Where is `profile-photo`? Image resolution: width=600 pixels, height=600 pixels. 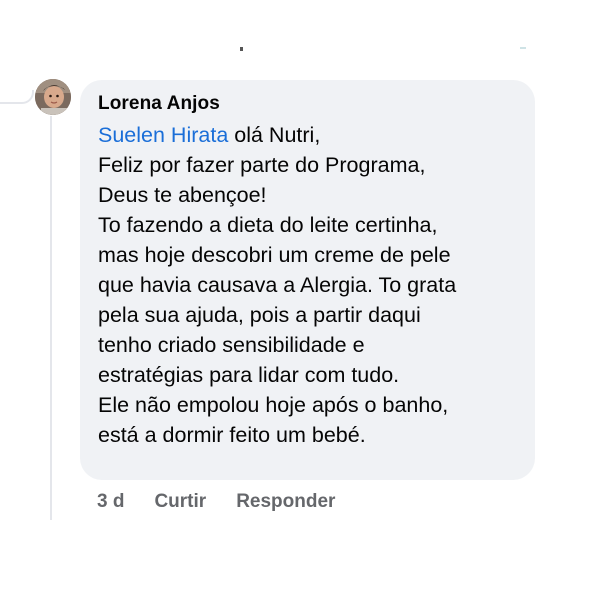
profile-photo is located at coordinates (53, 97).